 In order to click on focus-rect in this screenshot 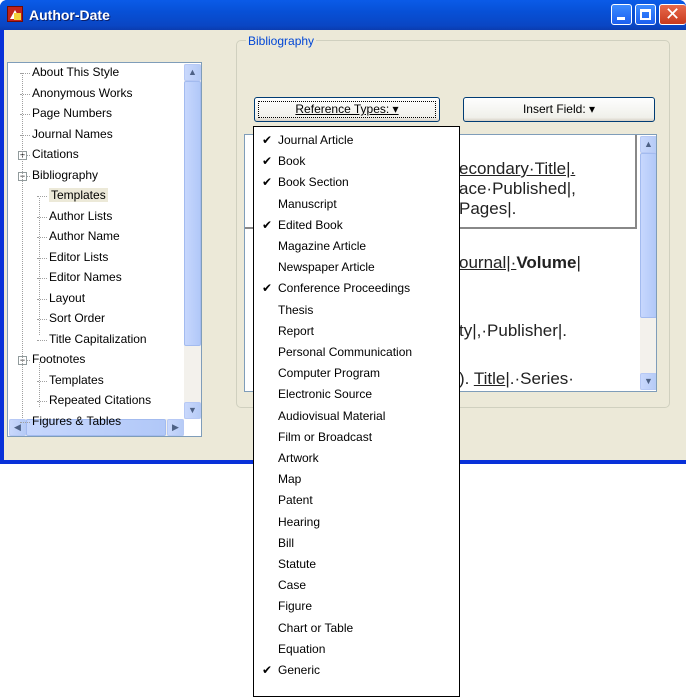, I will do `click(347, 109)`.